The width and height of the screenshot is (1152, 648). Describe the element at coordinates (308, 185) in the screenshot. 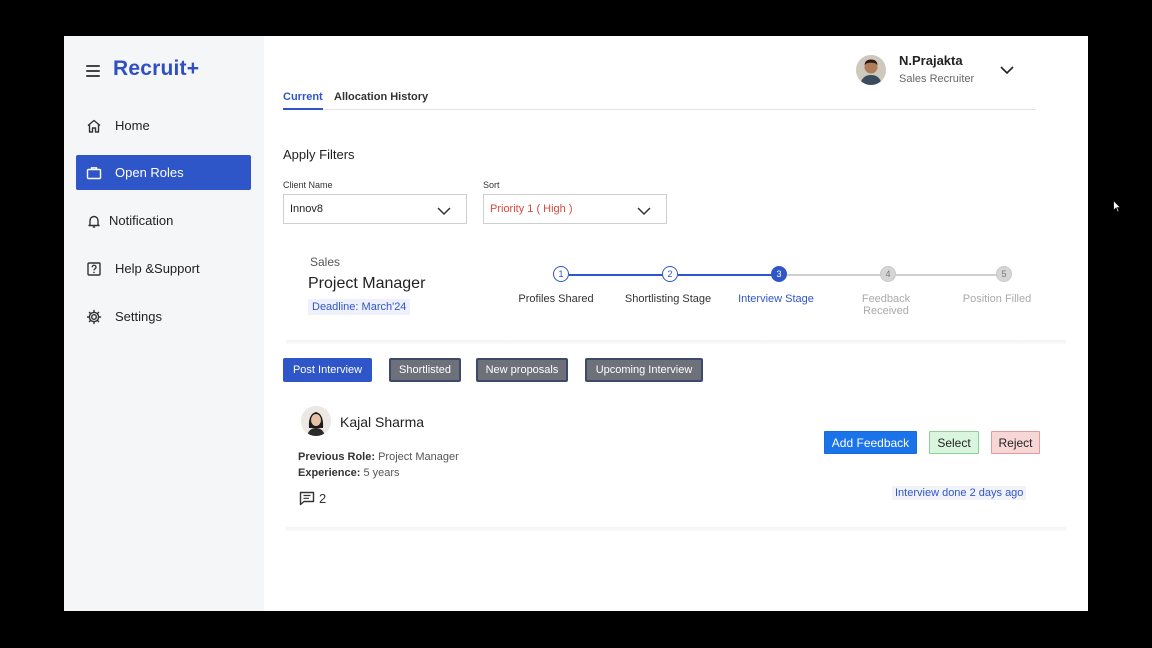

I see `client-name-label: Client Name` at that location.